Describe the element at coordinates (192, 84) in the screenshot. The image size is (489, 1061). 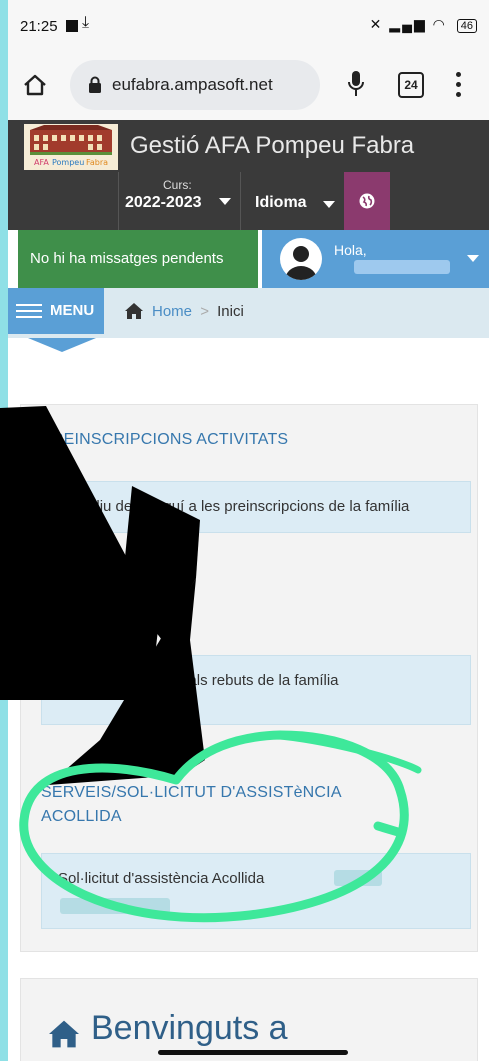
I see `url-text: eufabra.ampasoft.net` at that location.